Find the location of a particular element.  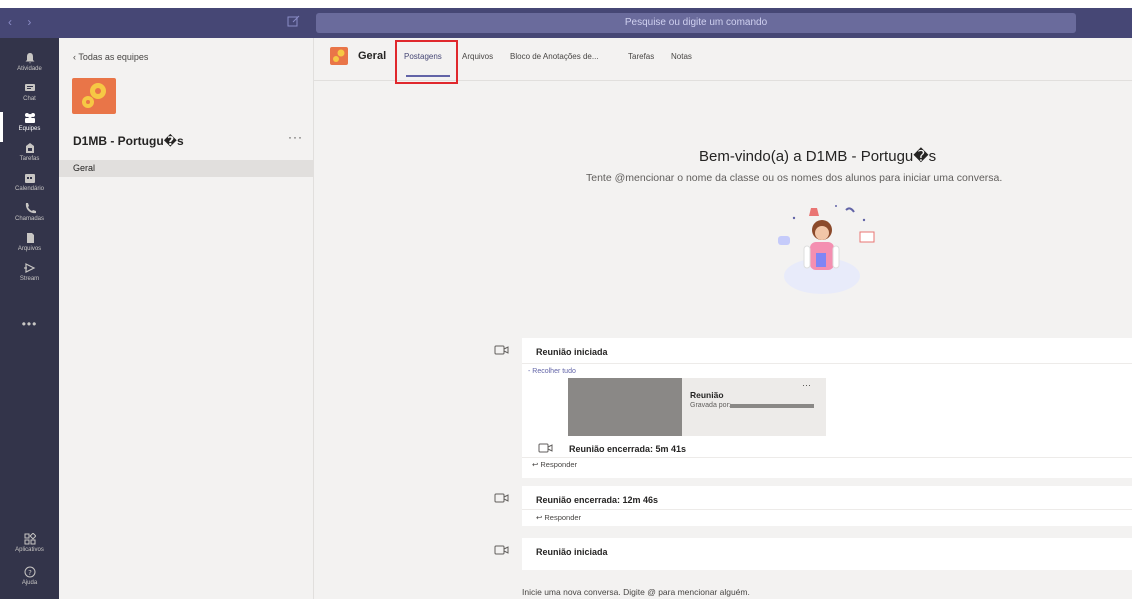

phone-icon is located at coordinates (30, 208).